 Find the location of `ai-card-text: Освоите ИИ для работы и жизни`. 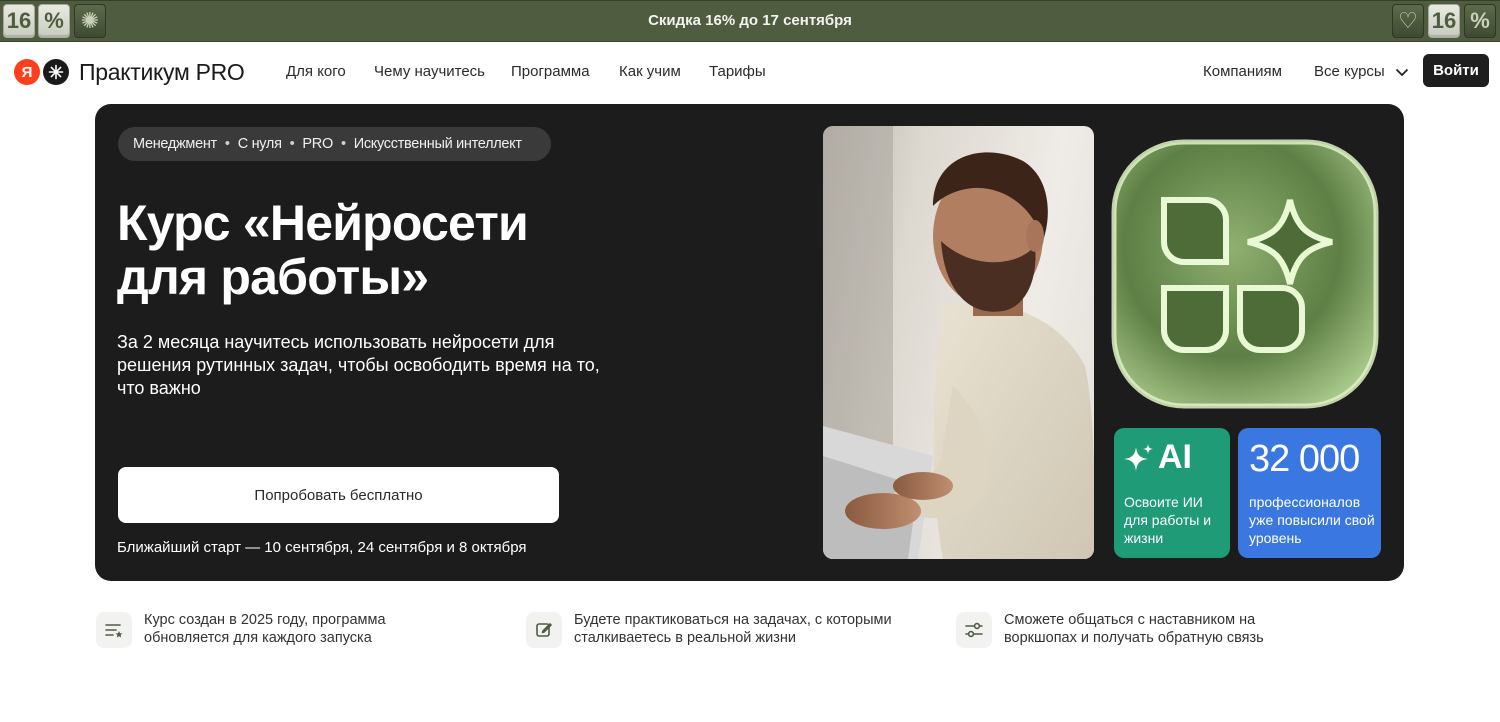

ai-card-text: Освоите ИИ для работы и жизни is located at coordinates (1168, 520).